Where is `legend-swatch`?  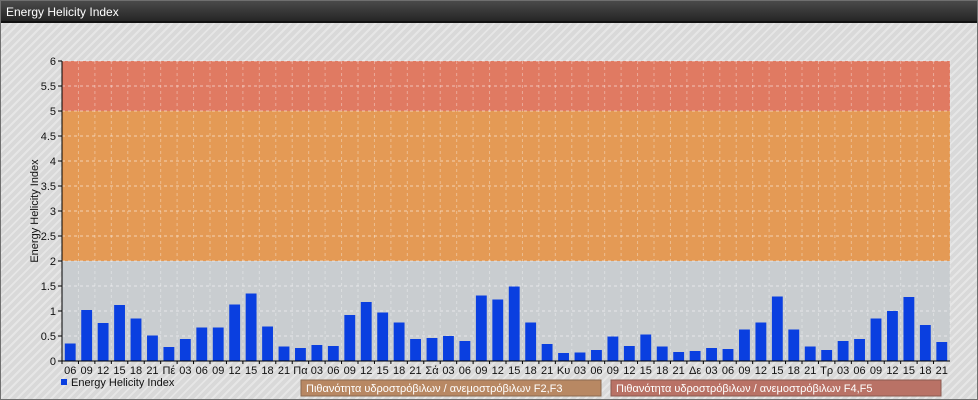
legend-swatch is located at coordinates (64, 382).